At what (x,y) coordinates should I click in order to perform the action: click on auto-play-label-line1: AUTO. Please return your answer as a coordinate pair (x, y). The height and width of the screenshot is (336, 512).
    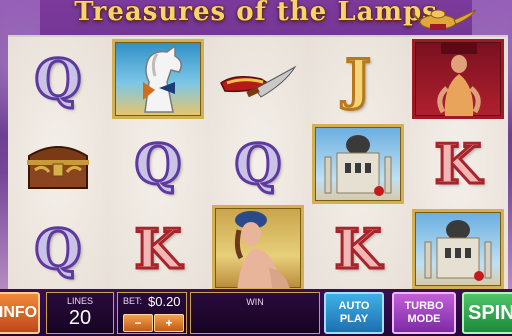
    Looking at the image, I should click on (354, 306).